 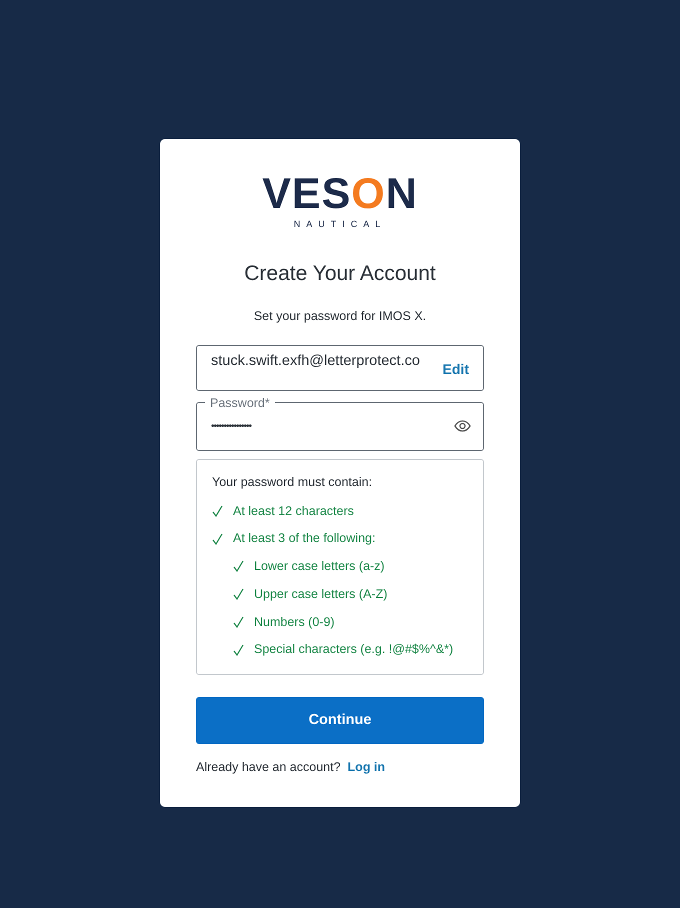 What do you see at coordinates (293, 482) in the screenshot?
I see `requirements-heading: Your password must contain:` at bounding box center [293, 482].